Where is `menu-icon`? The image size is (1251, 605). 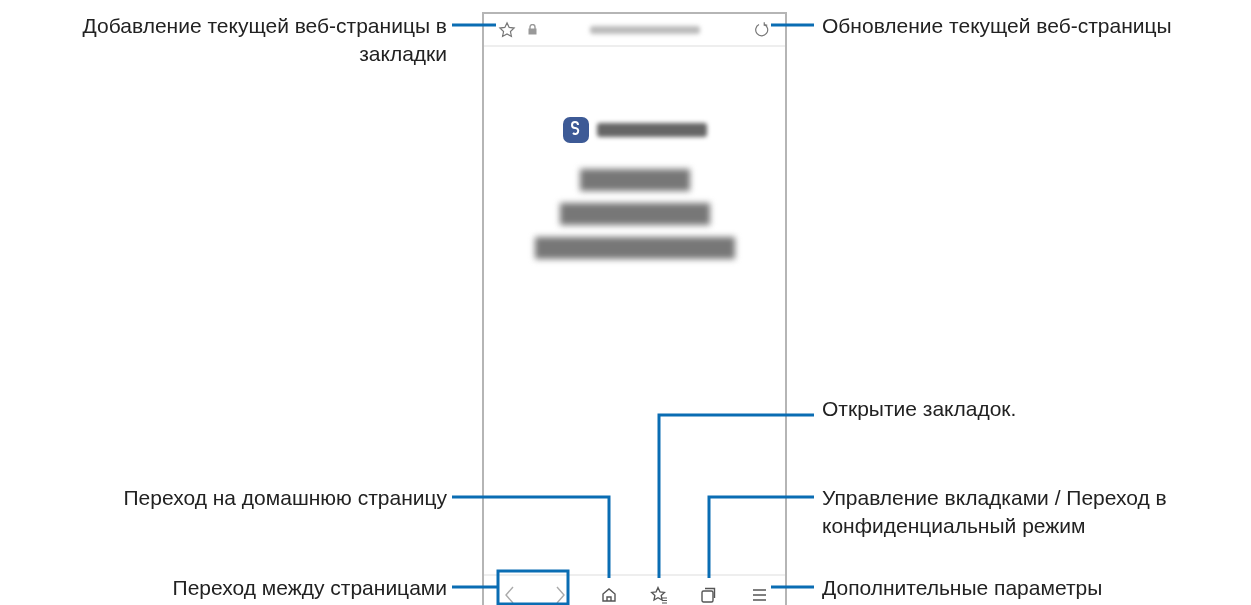 menu-icon is located at coordinates (759, 595).